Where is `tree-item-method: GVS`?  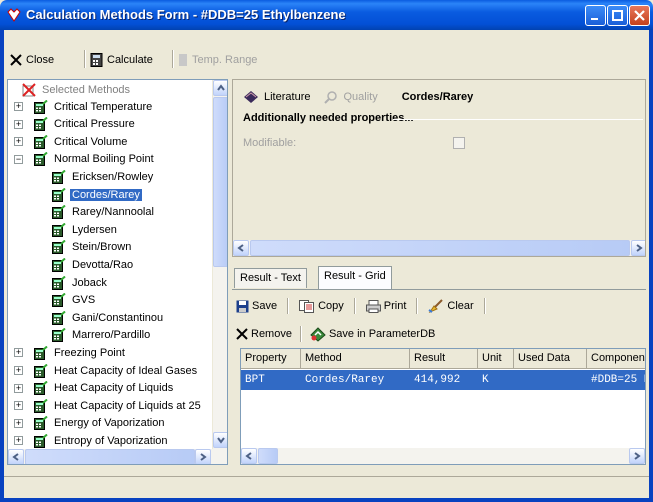
tree-item-method: GVS is located at coordinates (74, 300).